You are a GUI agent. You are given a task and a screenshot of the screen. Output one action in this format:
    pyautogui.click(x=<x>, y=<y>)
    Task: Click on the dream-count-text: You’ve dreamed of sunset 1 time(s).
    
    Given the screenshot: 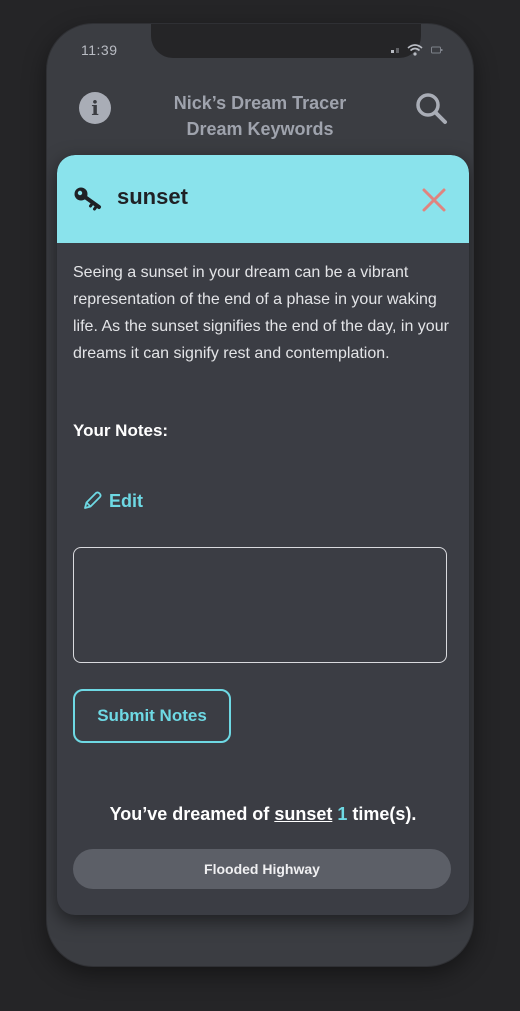 What is the action you would take?
    pyautogui.click(x=263, y=814)
    